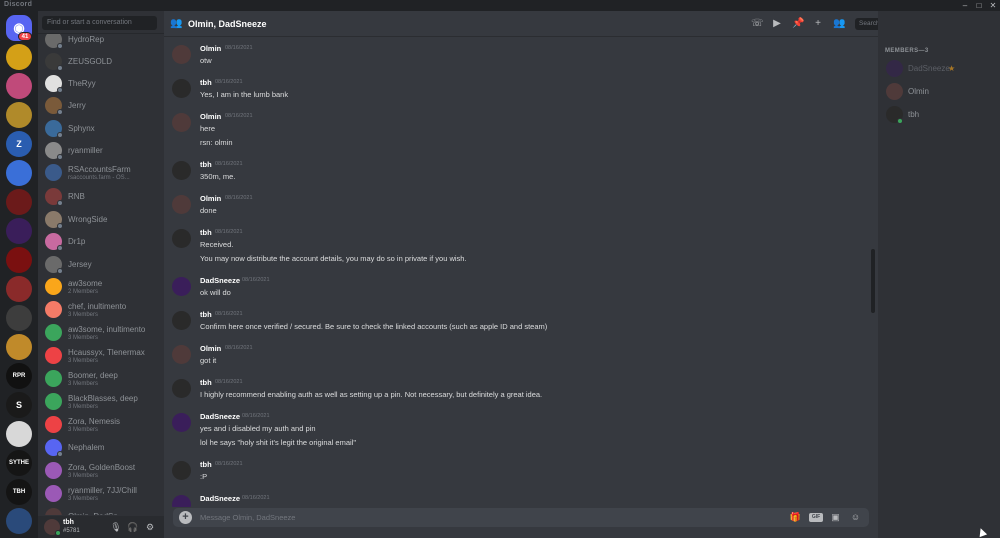 This screenshot has height=538, width=1000. I want to click on group-dm-icon: 👥, so click(176, 23).